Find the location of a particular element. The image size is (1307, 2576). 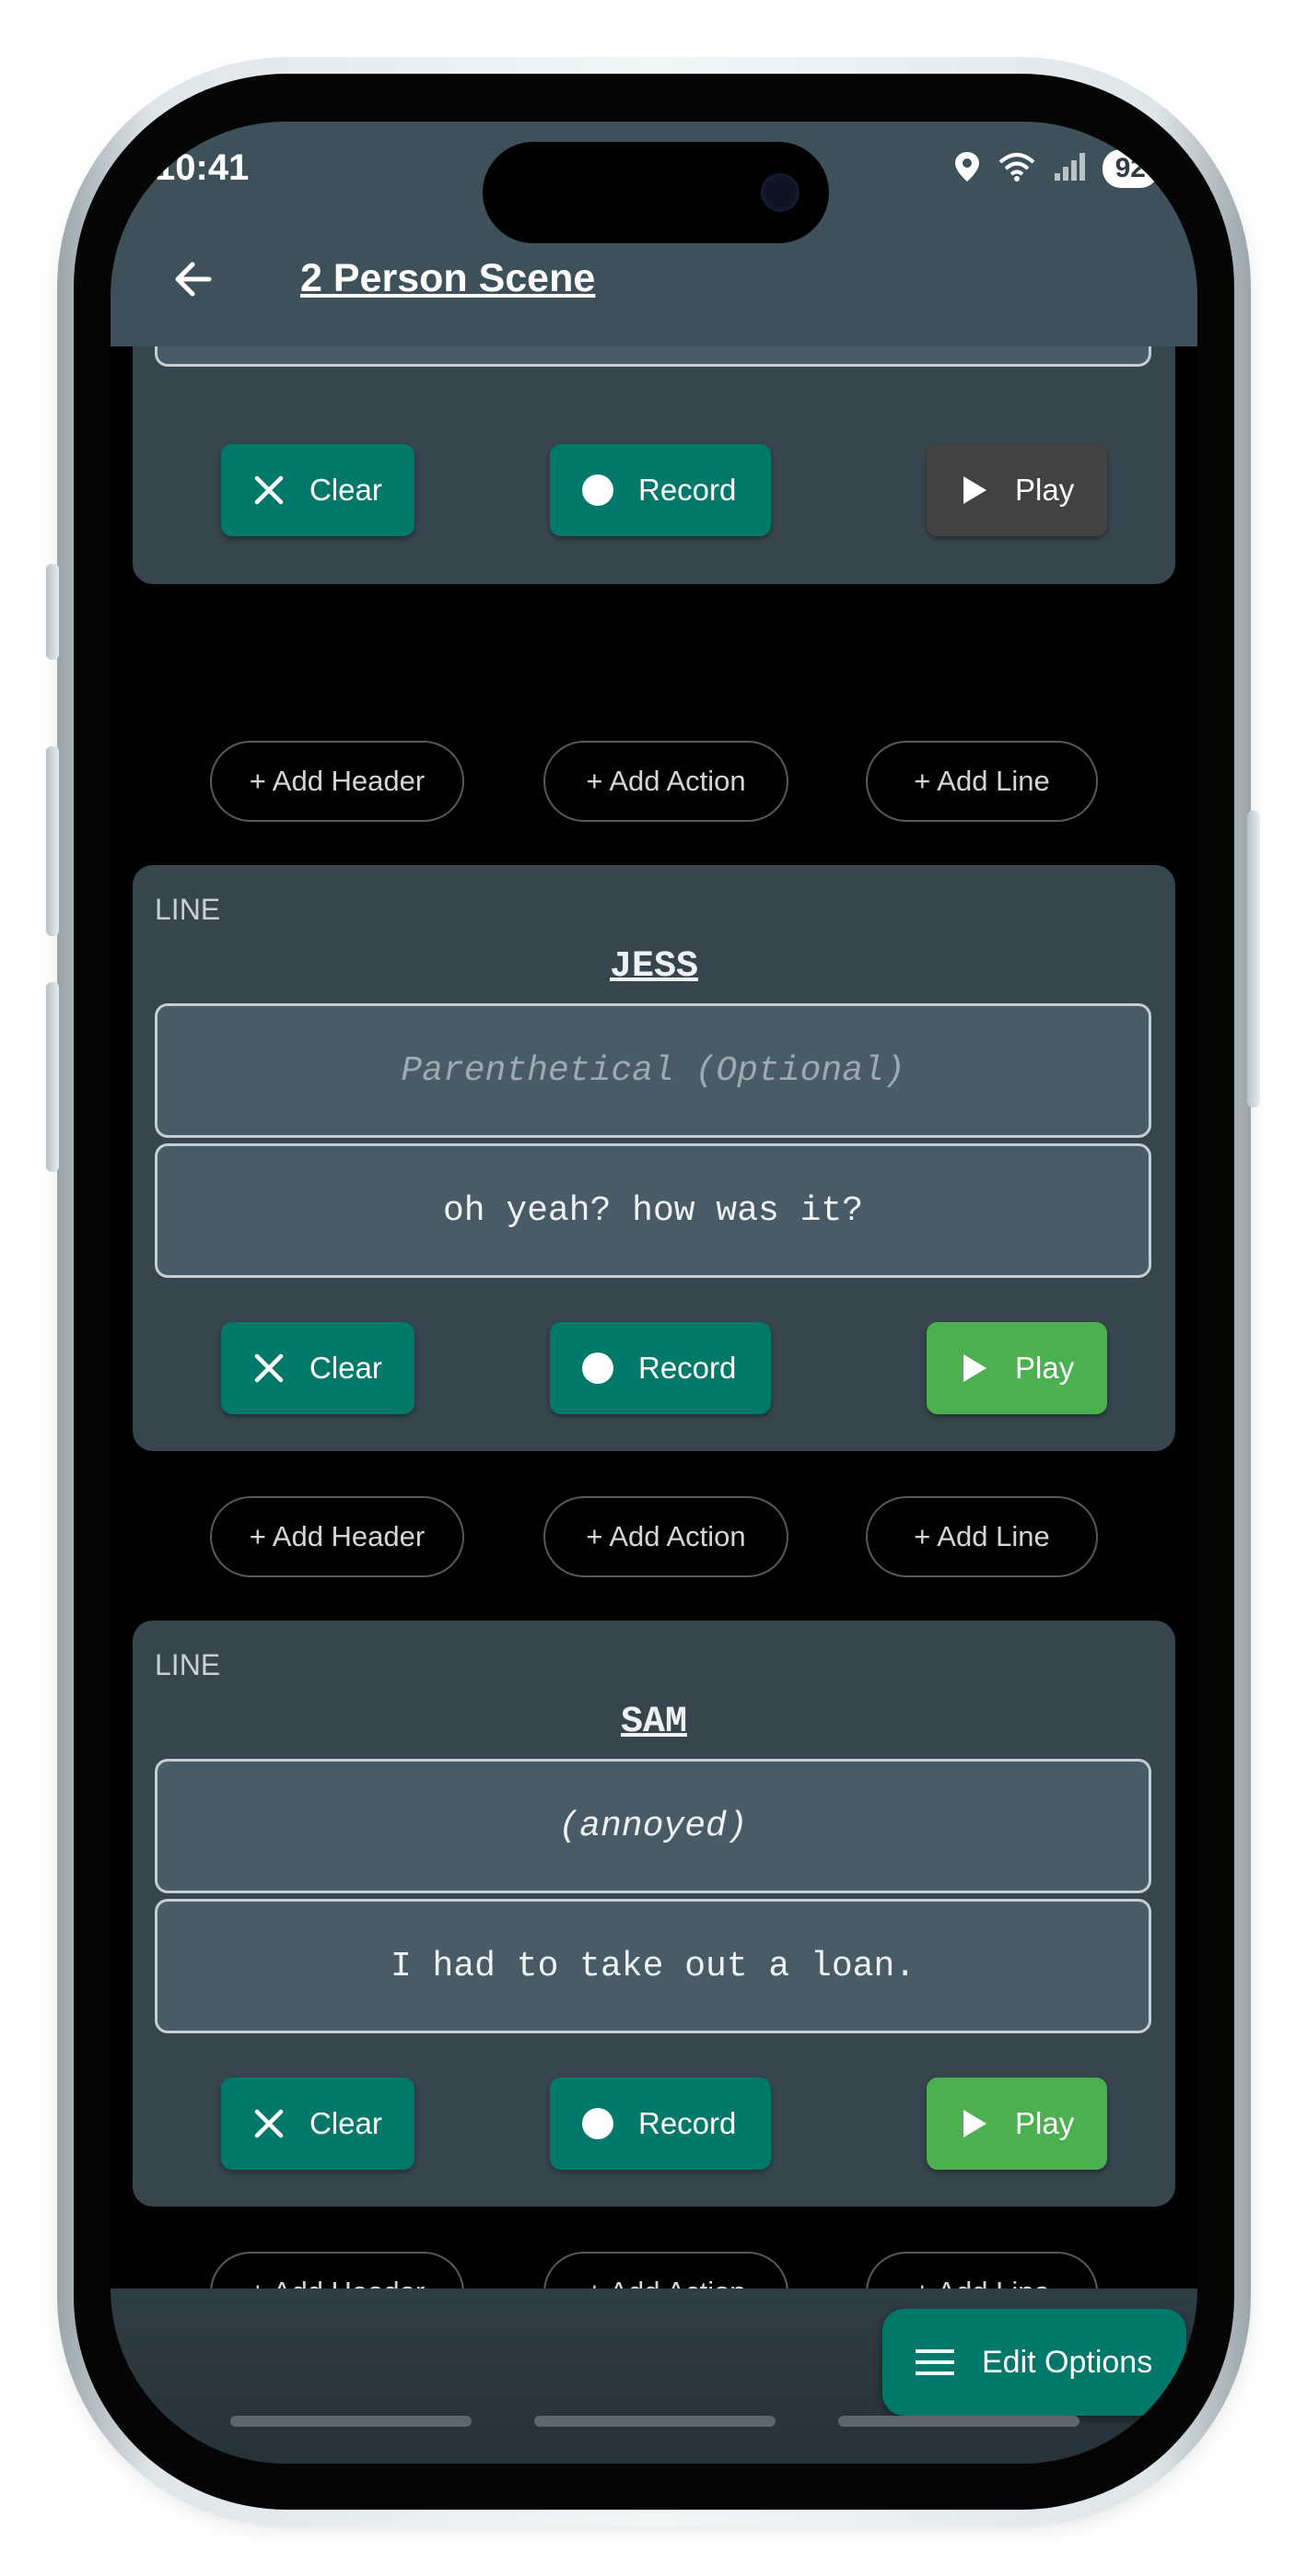

cellular-signal-icon is located at coordinates (1069, 169).